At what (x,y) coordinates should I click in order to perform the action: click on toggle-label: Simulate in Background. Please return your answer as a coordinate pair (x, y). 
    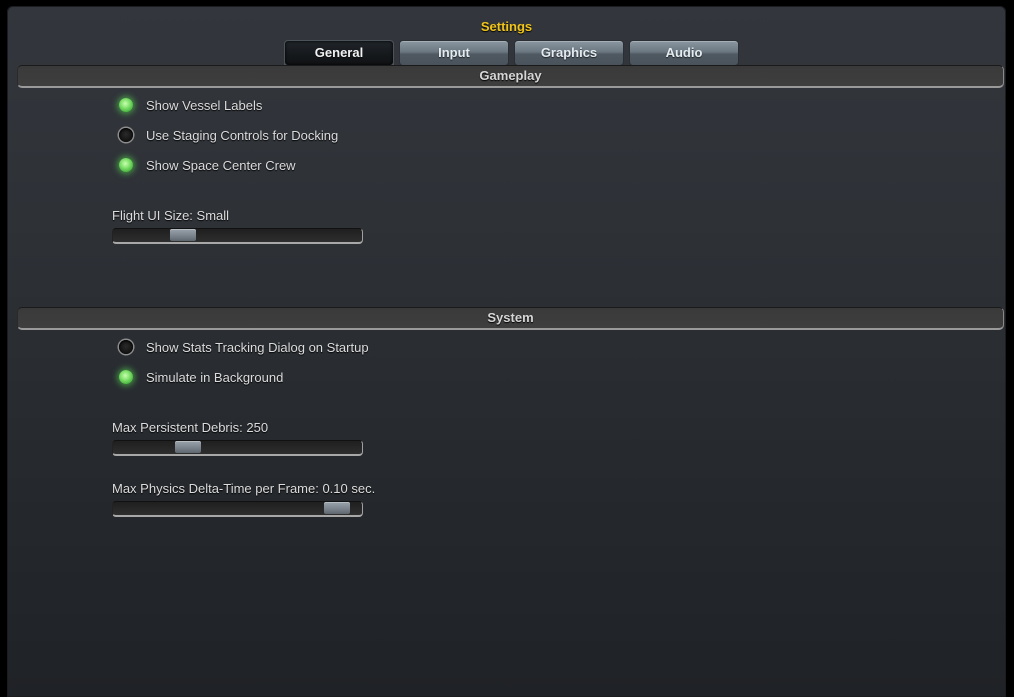
    Looking at the image, I should click on (215, 377).